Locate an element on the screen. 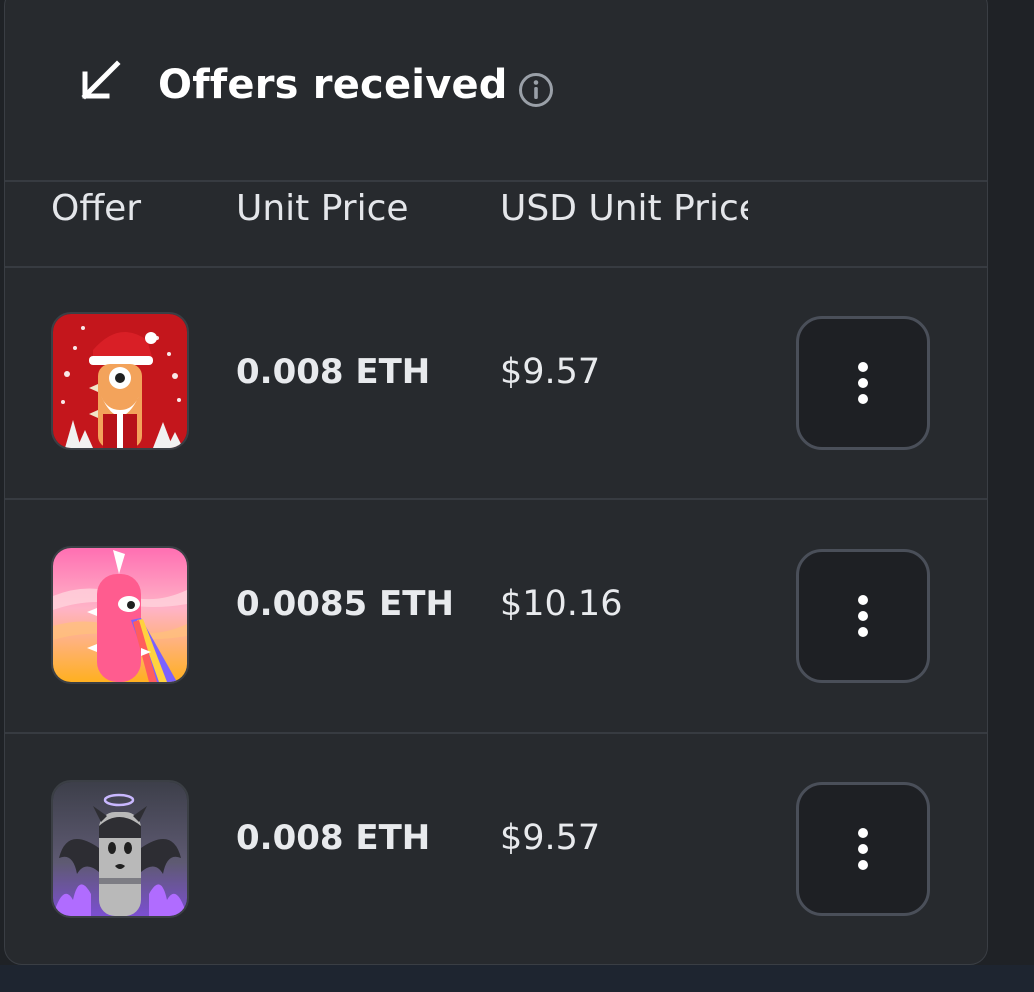  usd-unit-price: $10.16 is located at coordinates (561, 604).